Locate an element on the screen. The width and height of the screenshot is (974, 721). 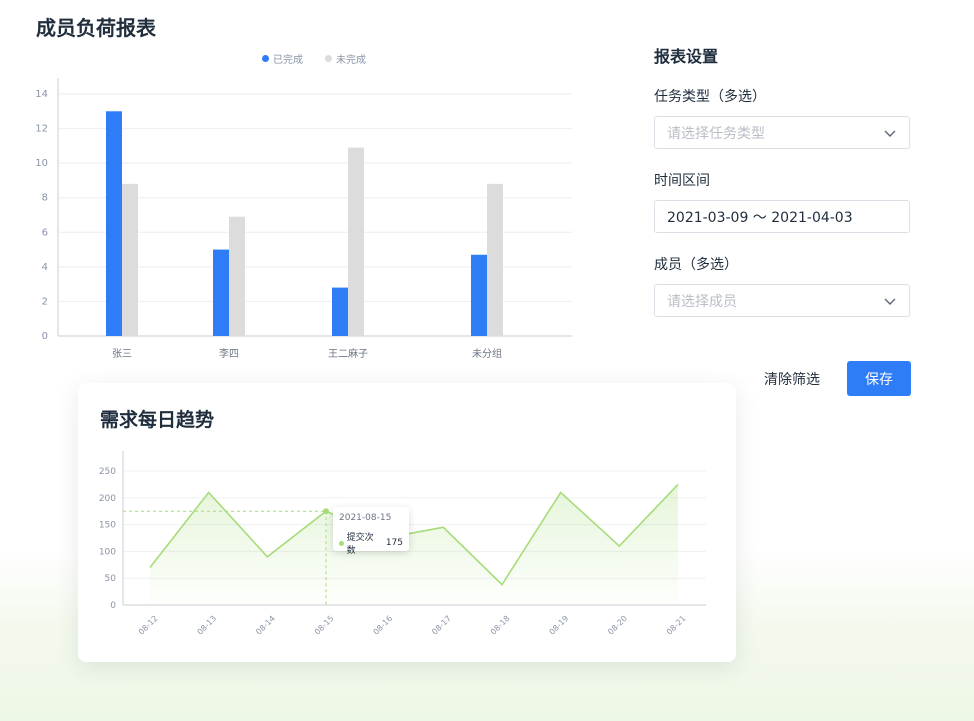
members-select: 请选择成员 is located at coordinates (782, 300).